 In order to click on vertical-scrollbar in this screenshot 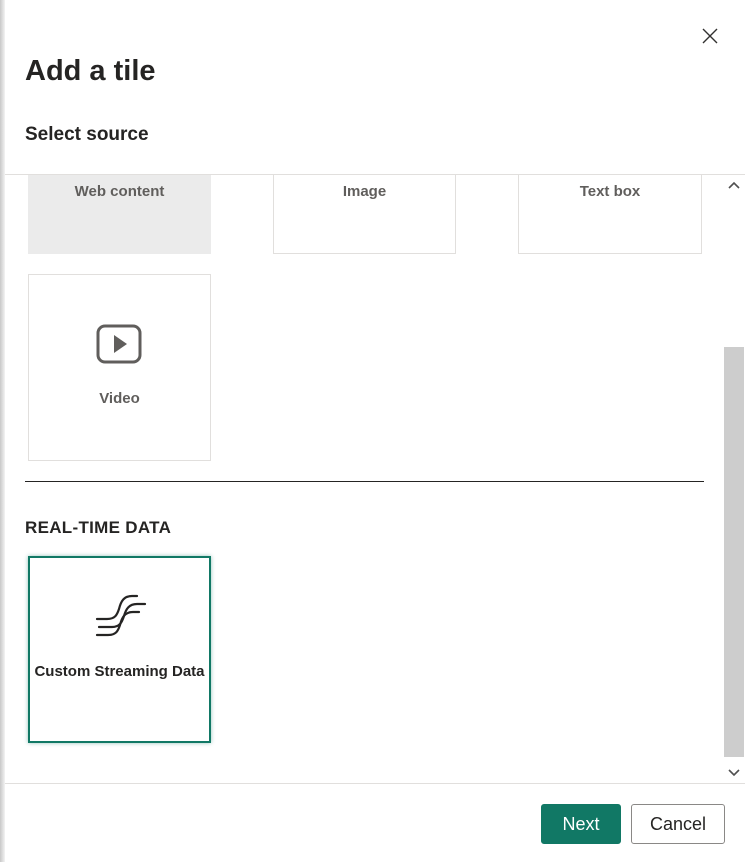, I will do `click(734, 479)`.